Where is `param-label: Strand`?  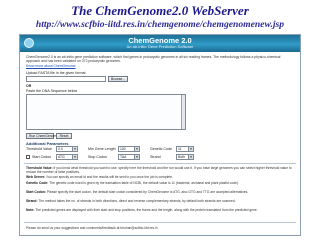 param-label: Strand is located at coordinates (155, 157).